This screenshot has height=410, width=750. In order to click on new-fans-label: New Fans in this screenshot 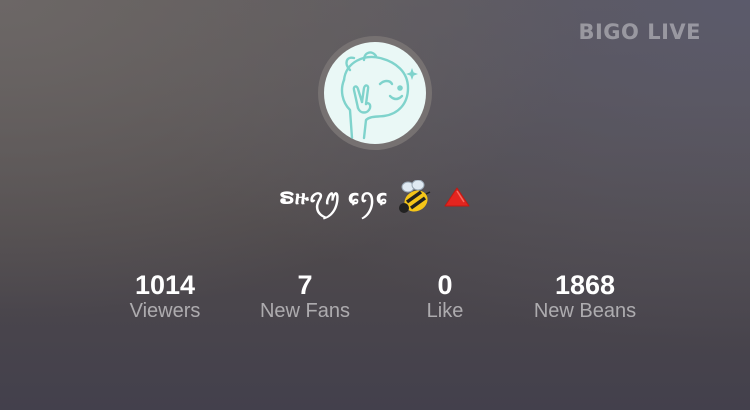, I will do `click(305, 311)`.